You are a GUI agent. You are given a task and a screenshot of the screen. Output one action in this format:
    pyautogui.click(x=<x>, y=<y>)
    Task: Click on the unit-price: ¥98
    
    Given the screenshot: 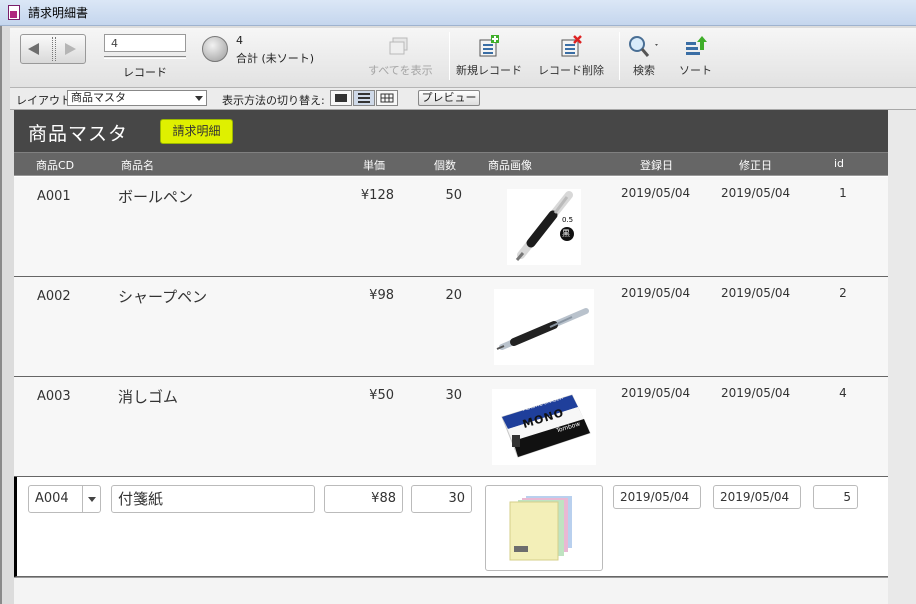 What is the action you would take?
    pyautogui.click(x=369, y=295)
    